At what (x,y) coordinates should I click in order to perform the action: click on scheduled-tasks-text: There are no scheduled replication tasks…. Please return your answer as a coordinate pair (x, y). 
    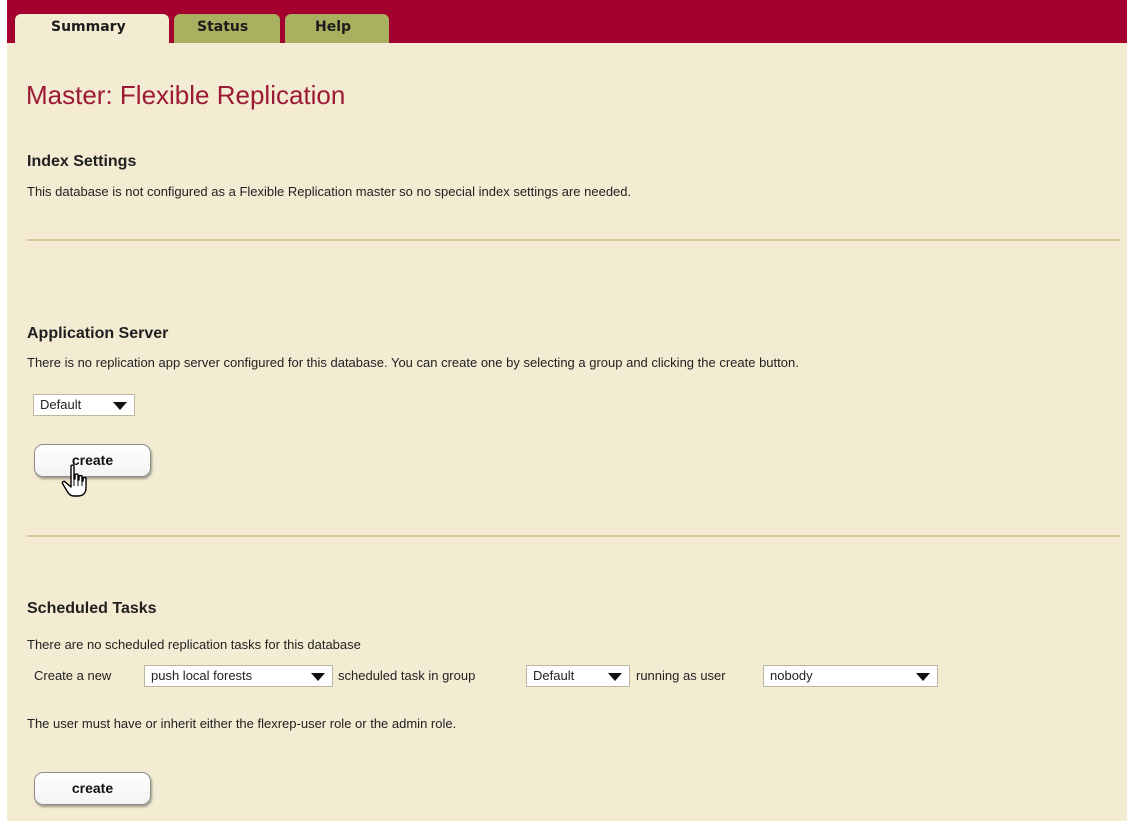
    Looking at the image, I should click on (194, 644).